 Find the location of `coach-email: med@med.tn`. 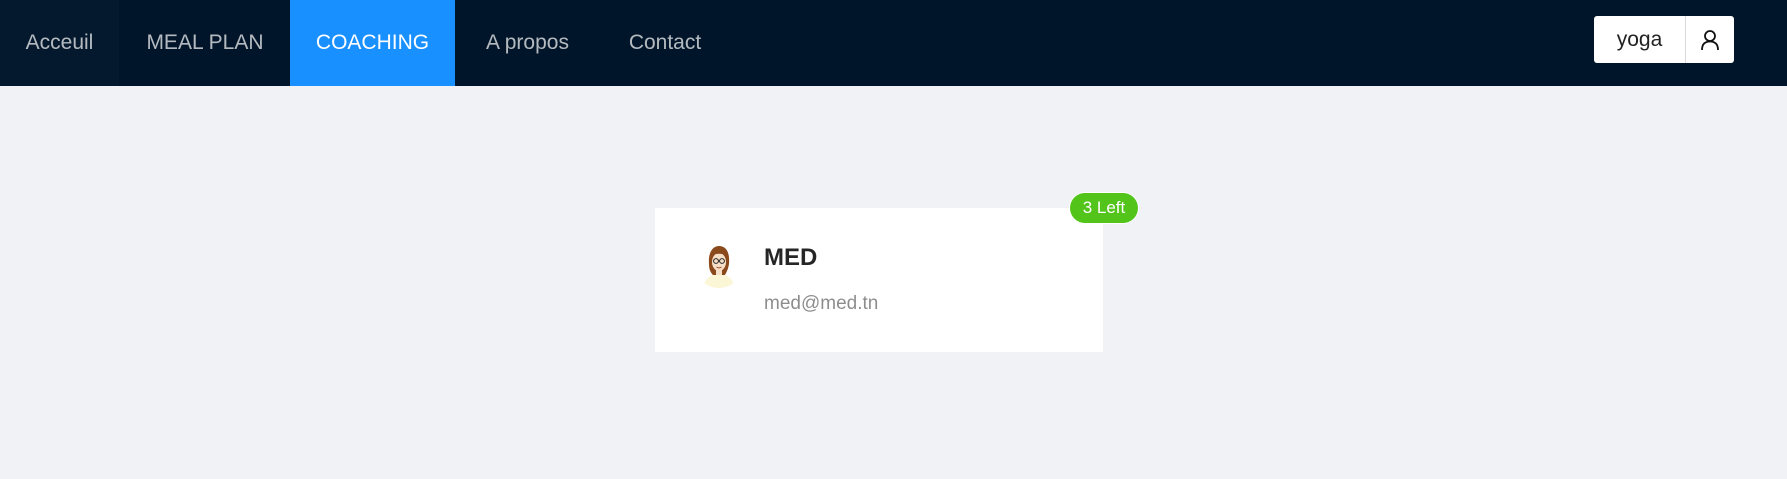

coach-email: med@med.tn is located at coordinates (821, 303).